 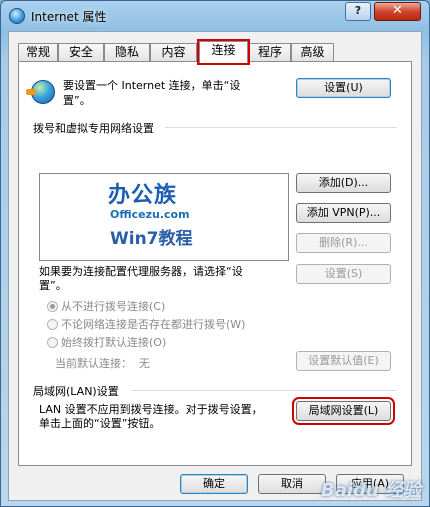 What do you see at coordinates (76, 391) in the screenshot?
I see `lan-group-label: 局域网(LAN)设置` at bounding box center [76, 391].